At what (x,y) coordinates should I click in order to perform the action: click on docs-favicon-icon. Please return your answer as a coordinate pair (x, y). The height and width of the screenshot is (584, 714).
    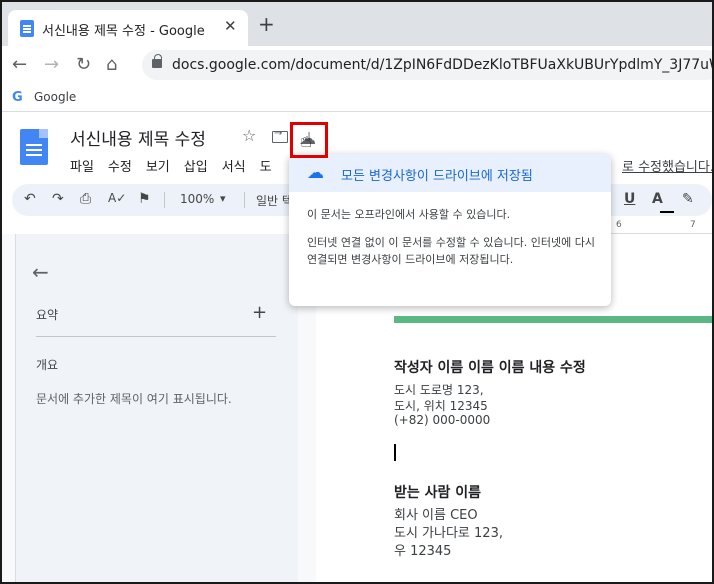
    Looking at the image, I should click on (27, 28).